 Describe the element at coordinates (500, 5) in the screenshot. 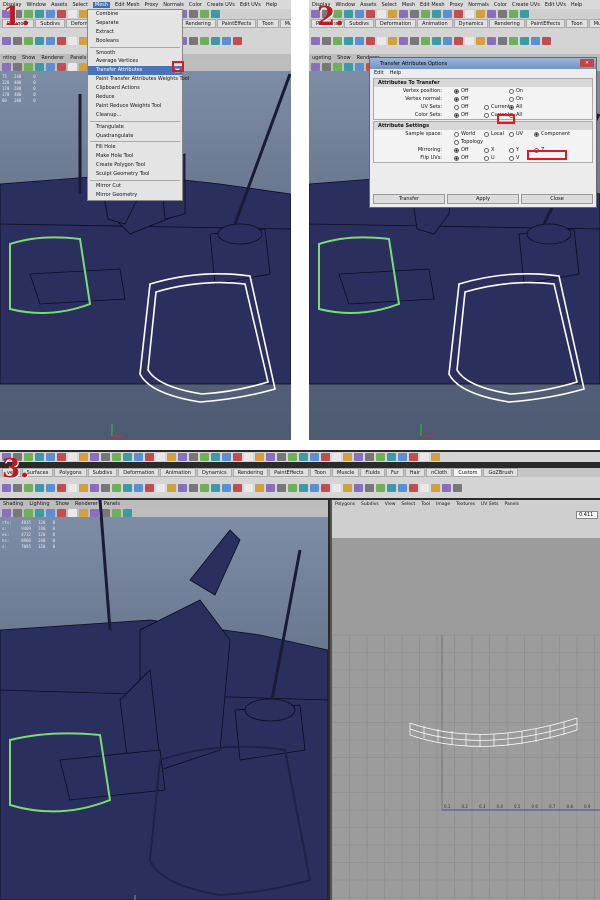

I see `menu-color: Color` at that location.